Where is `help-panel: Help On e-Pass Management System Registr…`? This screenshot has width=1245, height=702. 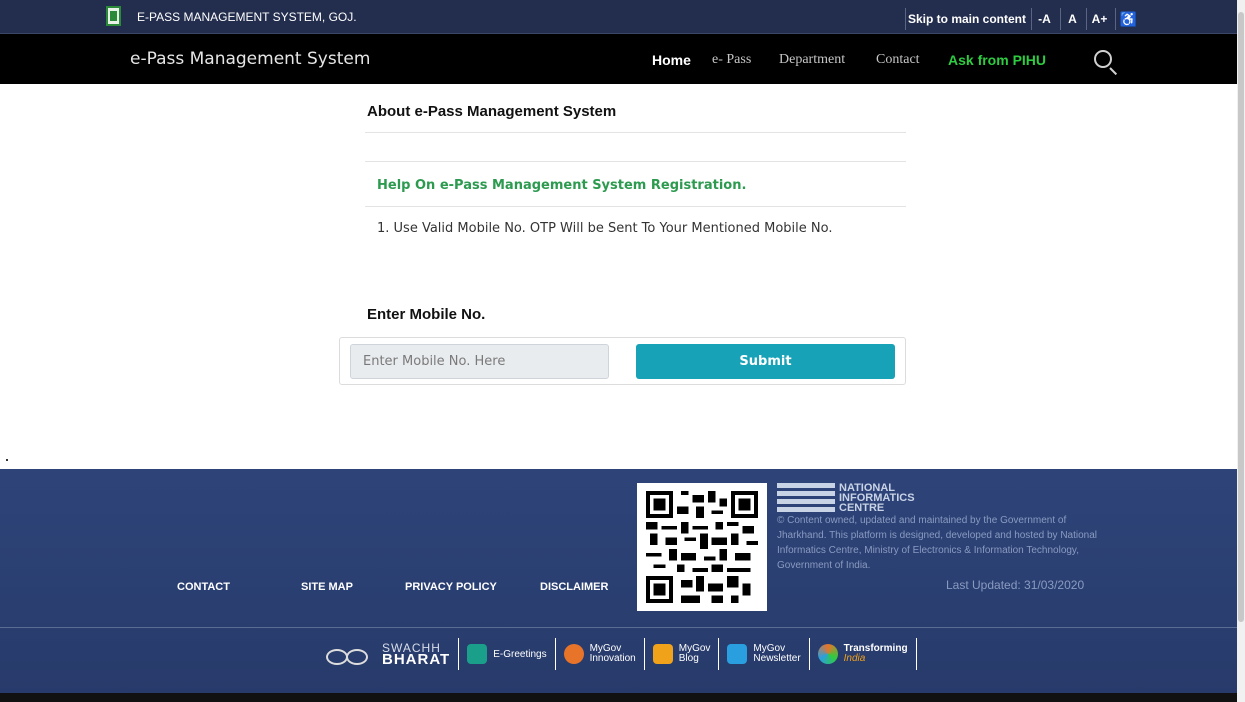
help-panel: Help On e-Pass Management System Registr… is located at coordinates (635, 184).